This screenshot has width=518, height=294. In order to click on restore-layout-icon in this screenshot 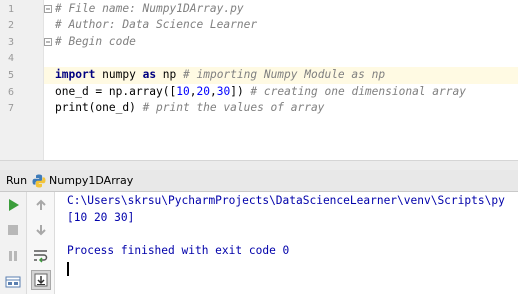, I will do `click(13, 282)`.